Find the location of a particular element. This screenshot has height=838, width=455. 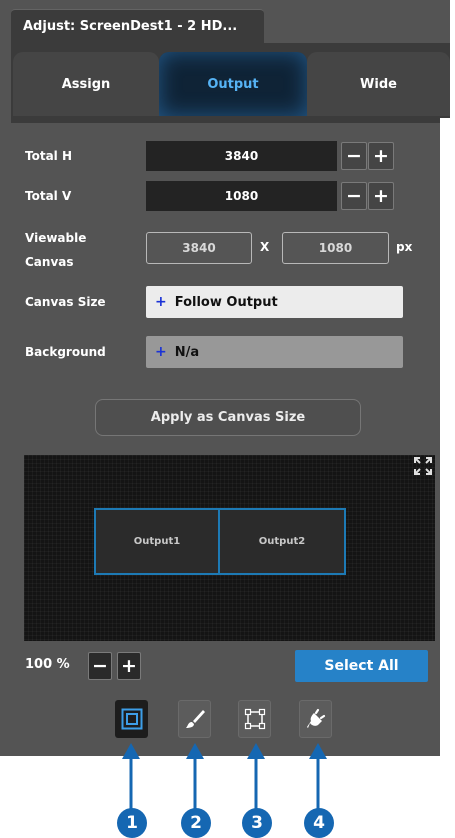

background-label: Background is located at coordinates (65, 352).